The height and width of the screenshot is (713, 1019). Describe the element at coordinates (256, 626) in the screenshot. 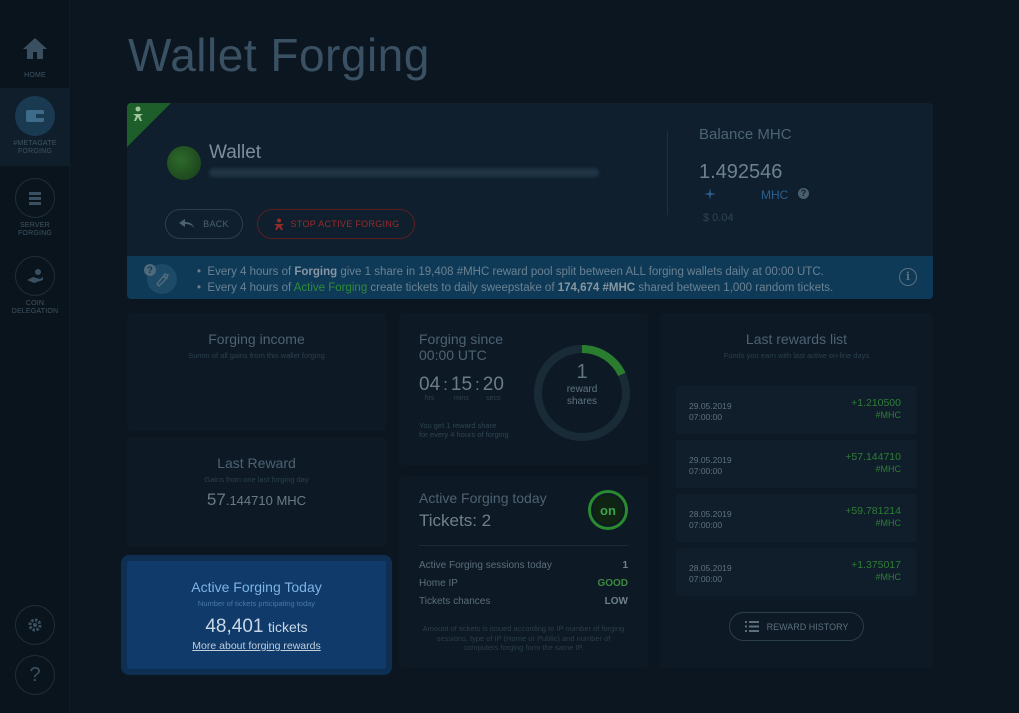

I see `tickets-value: 48,401 tickets` at that location.